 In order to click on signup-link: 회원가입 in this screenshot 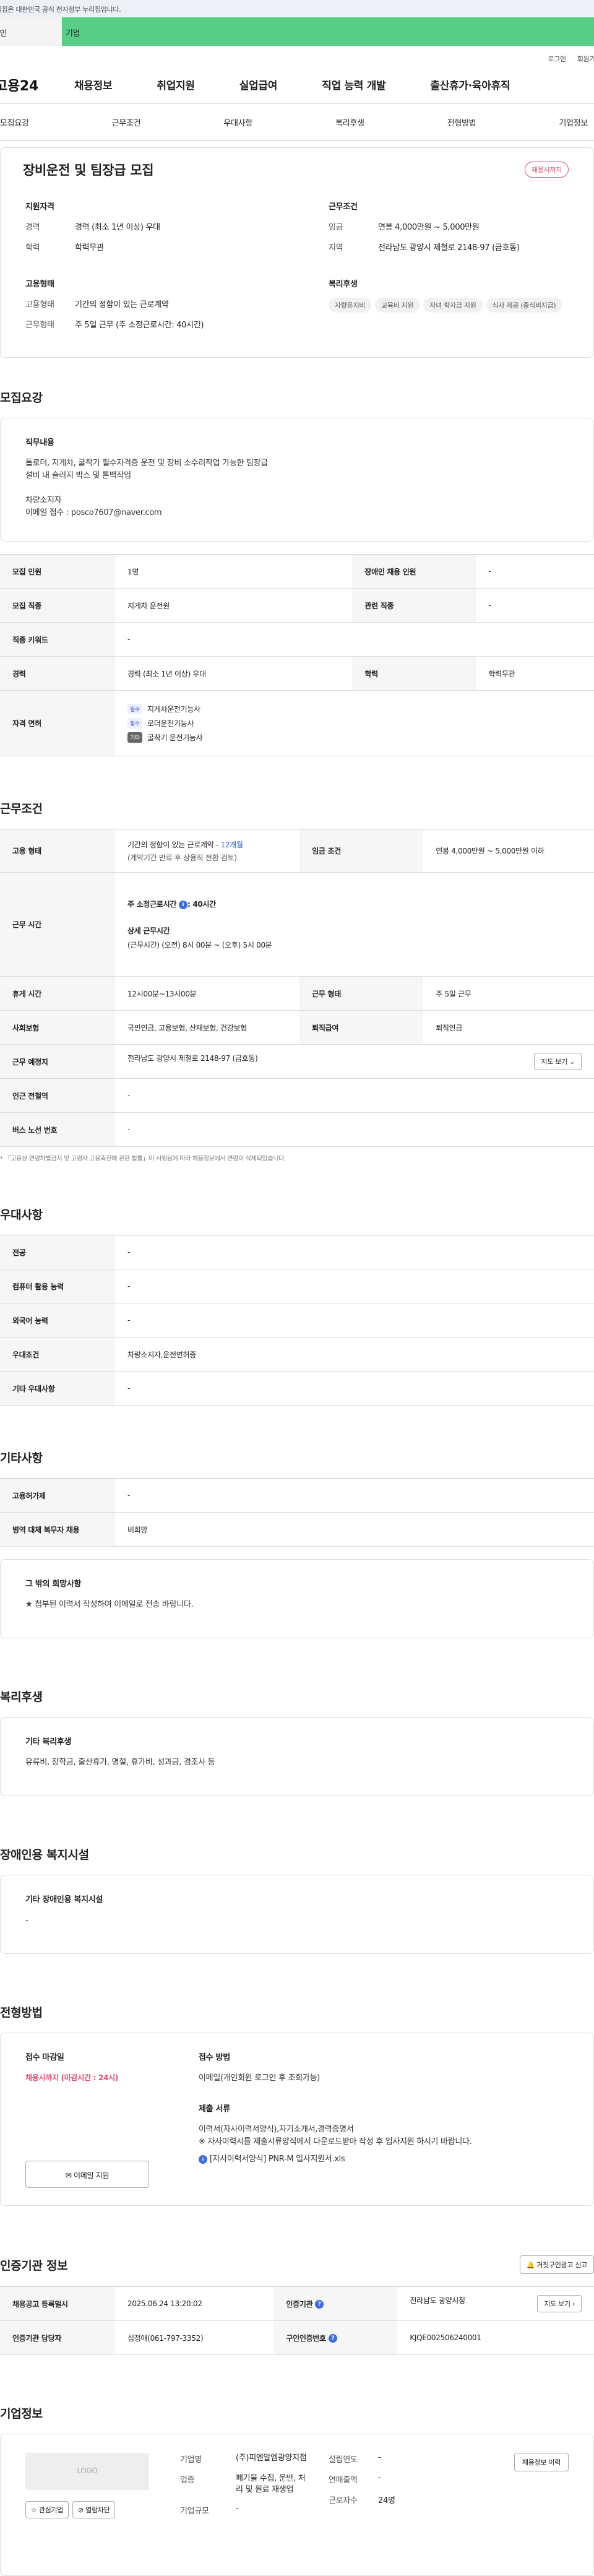, I will do `click(585, 59)`.